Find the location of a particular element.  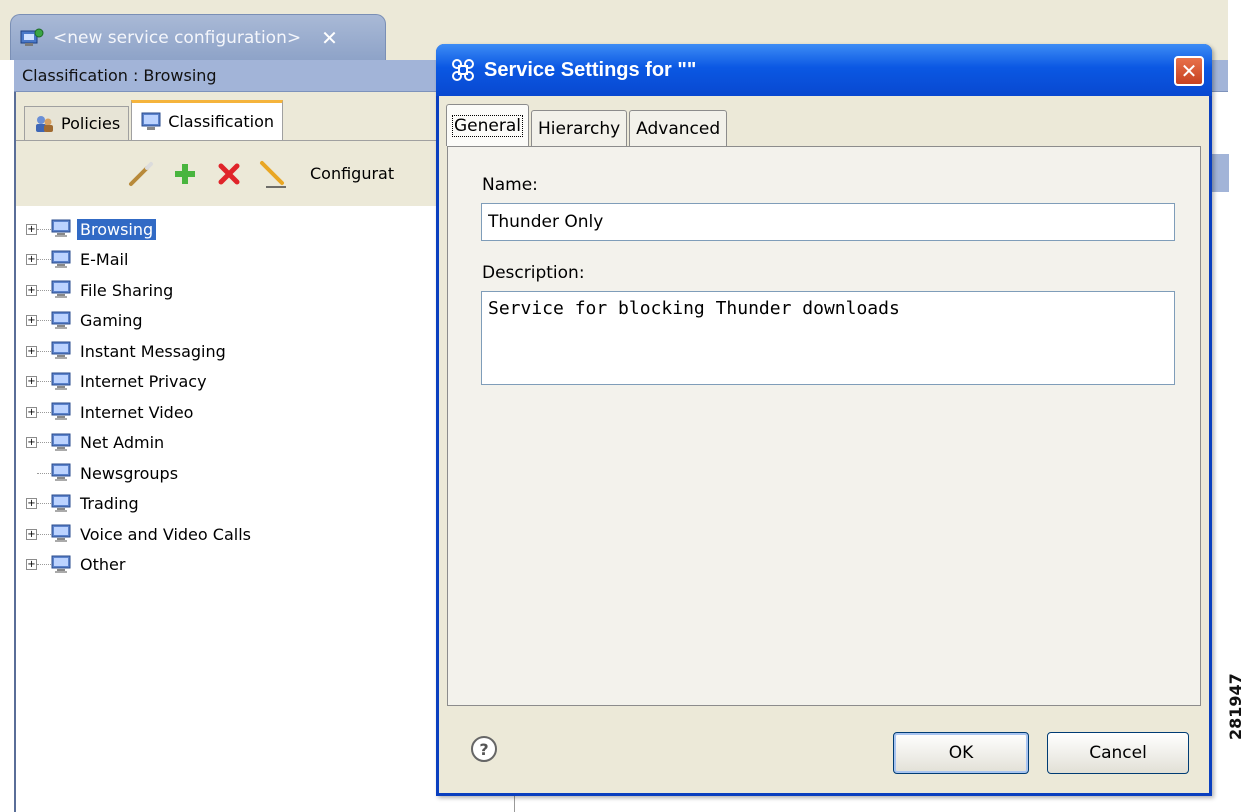

name-label: Name: is located at coordinates (510, 185).